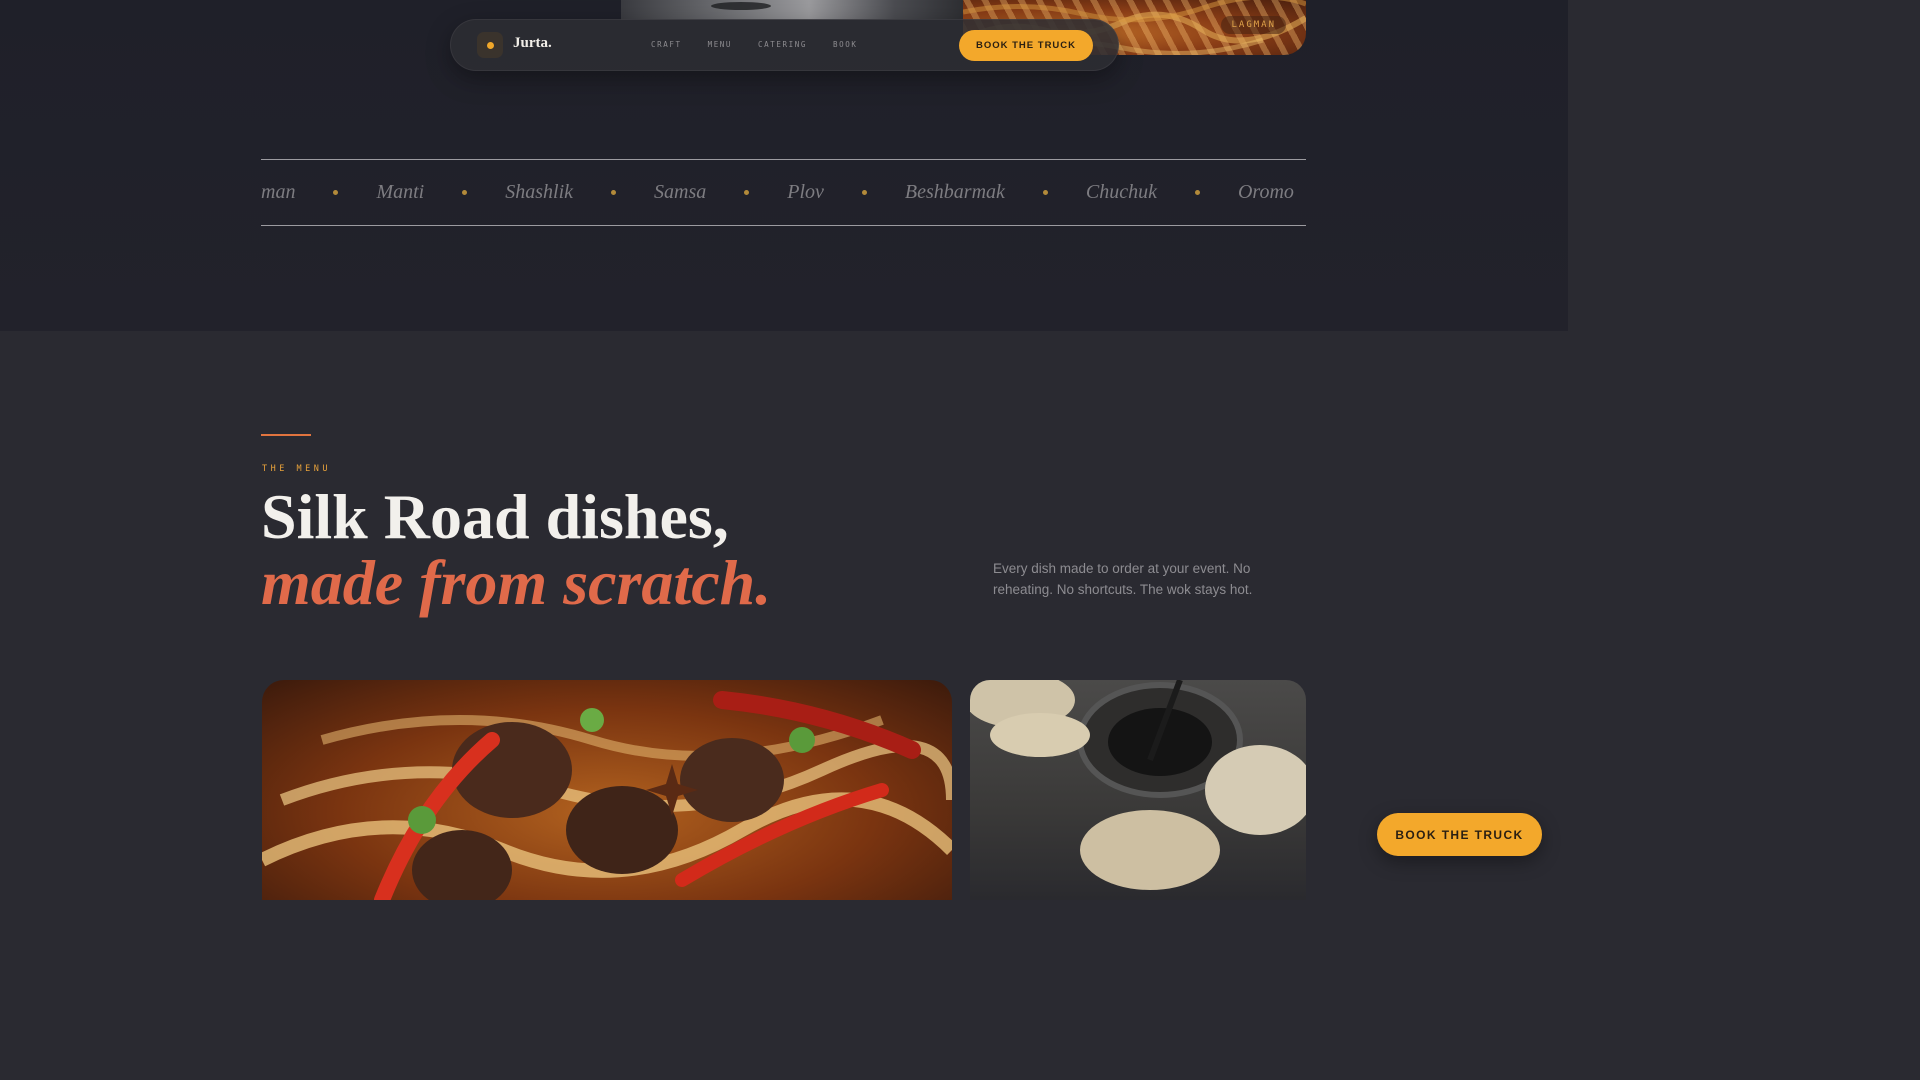 Image resolution: width=1920 pixels, height=1080 pixels. What do you see at coordinates (278, 192) in the screenshot?
I see `marquee-item: man` at bounding box center [278, 192].